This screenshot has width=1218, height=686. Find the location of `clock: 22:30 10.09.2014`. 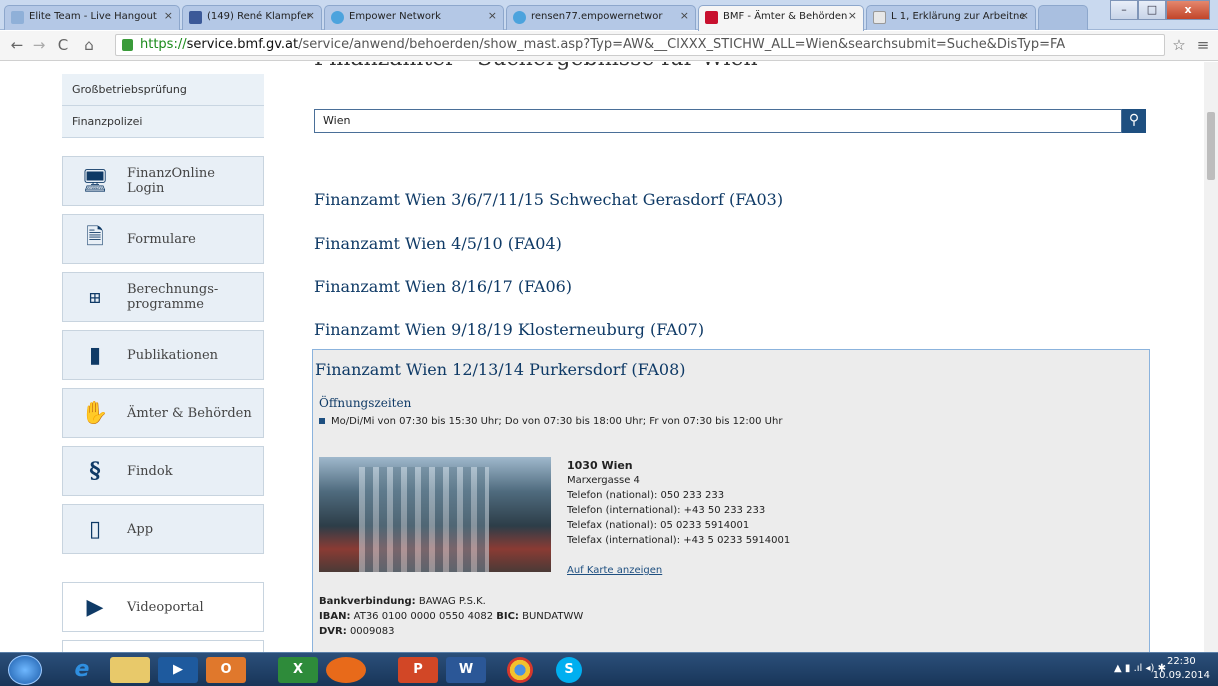

clock: 22:30 10.09.2014 is located at coordinates (1181, 669).